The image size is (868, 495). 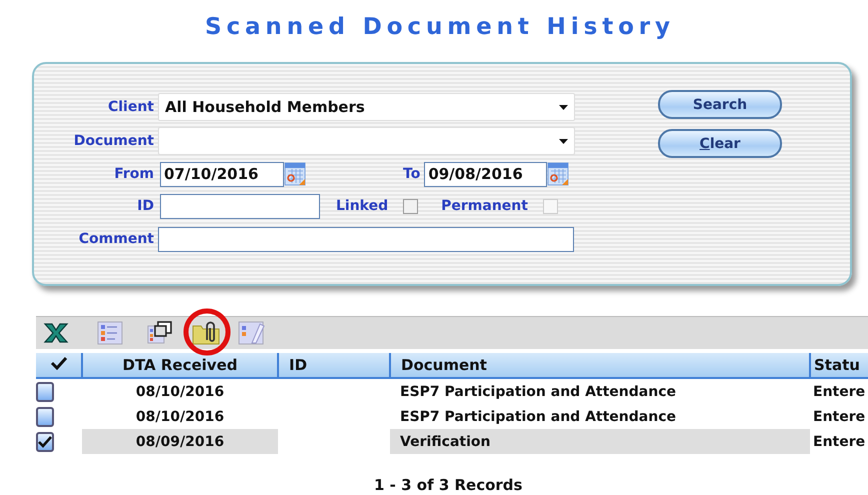 What do you see at coordinates (839, 365) in the screenshot?
I see `column-header: Statu` at bounding box center [839, 365].